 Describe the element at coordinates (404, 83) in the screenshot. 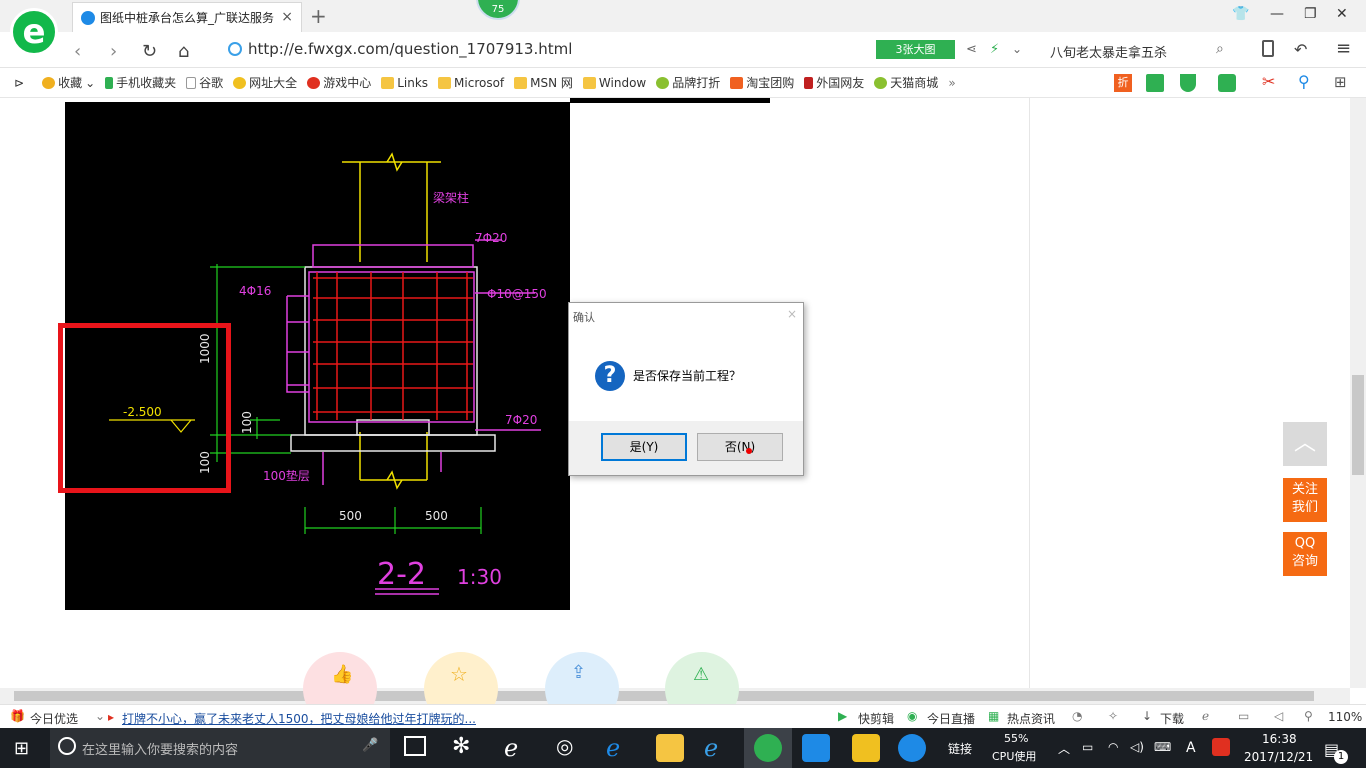

I see `bookmark-item: Links` at that location.